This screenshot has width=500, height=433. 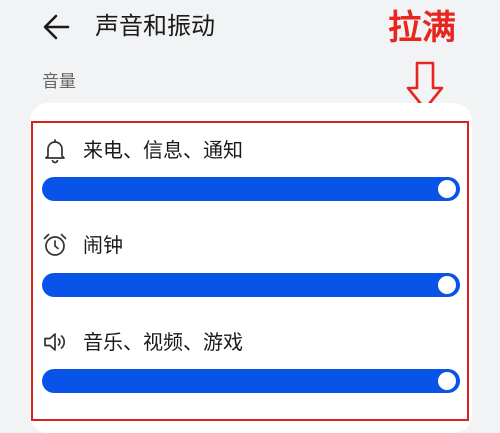 What do you see at coordinates (155, 26) in the screenshot?
I see `page-title: 声音和振动` at bounding box center [155, 26].